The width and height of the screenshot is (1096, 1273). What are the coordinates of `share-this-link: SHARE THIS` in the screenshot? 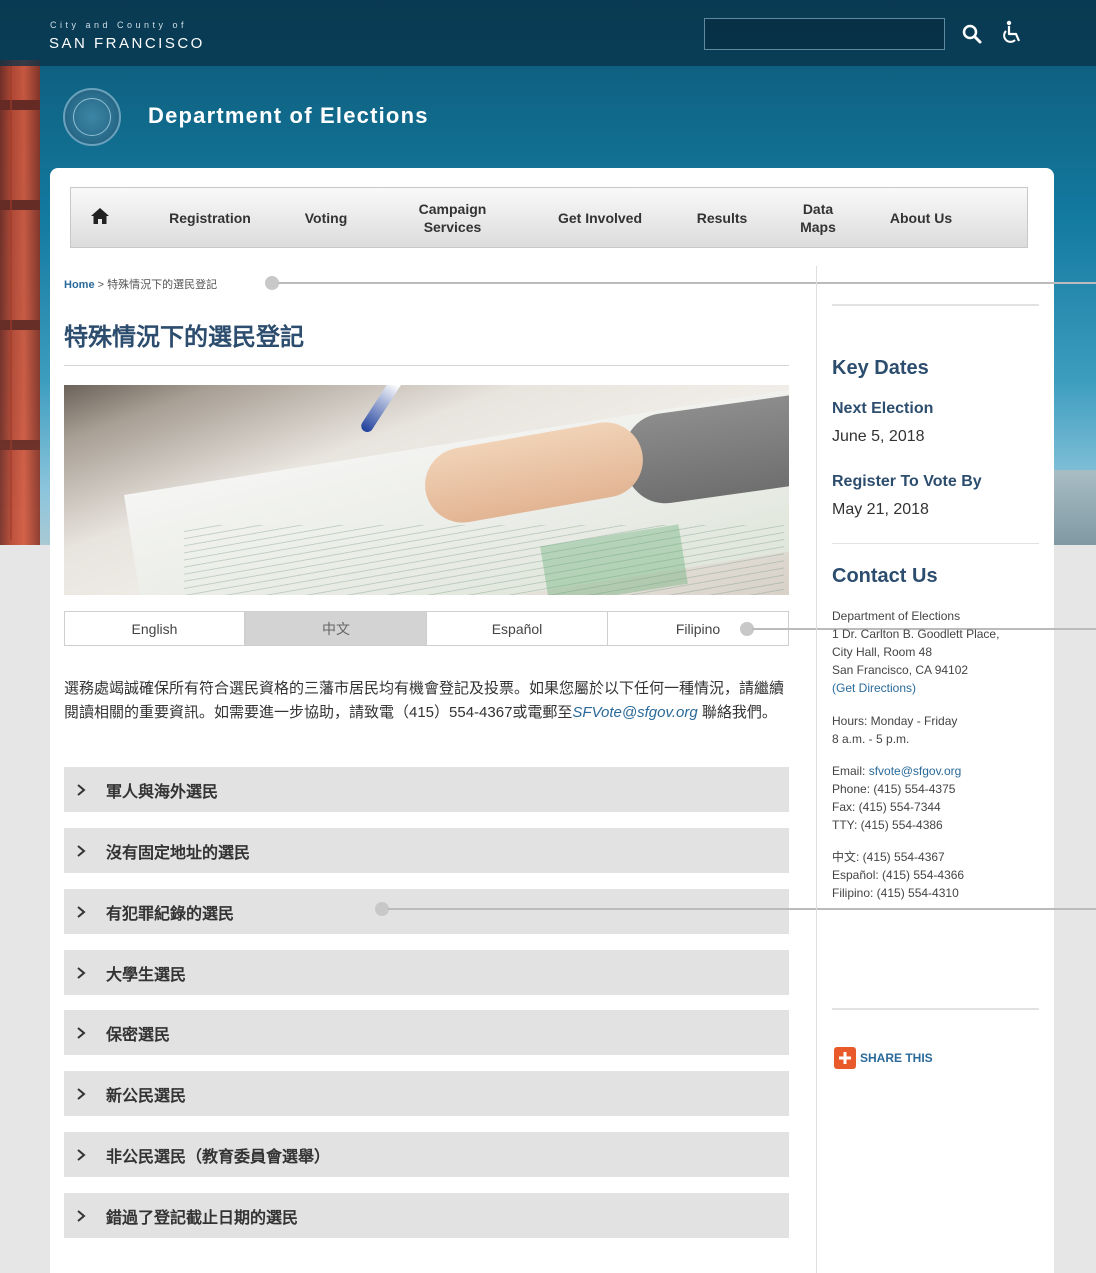 It's located at (896, 1058).